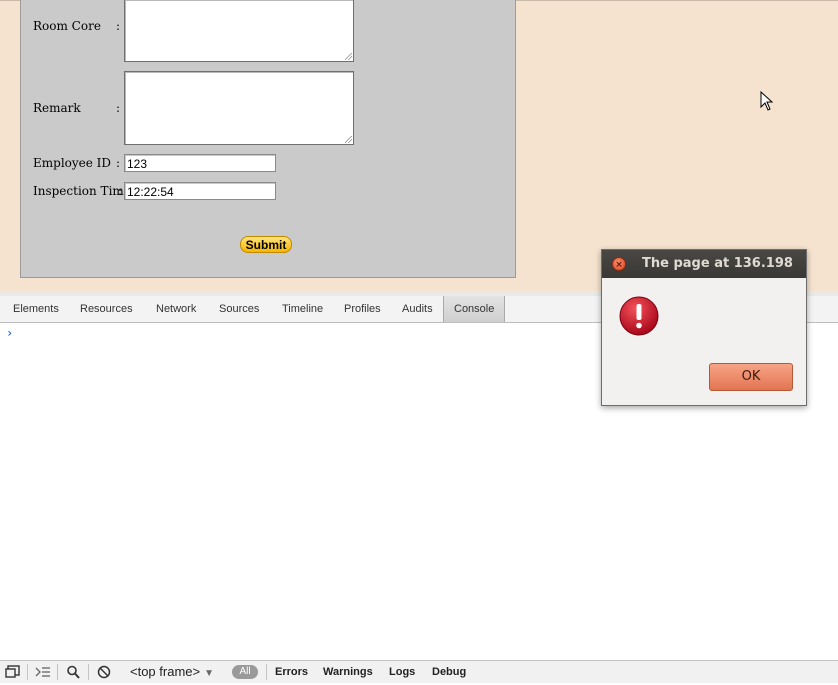 The height and width of the screenshot is (685, 838). What do you see at coordinates (751, 377) in the screenshot?
I see `ok-button: OK` at bounding box center [751, 377].